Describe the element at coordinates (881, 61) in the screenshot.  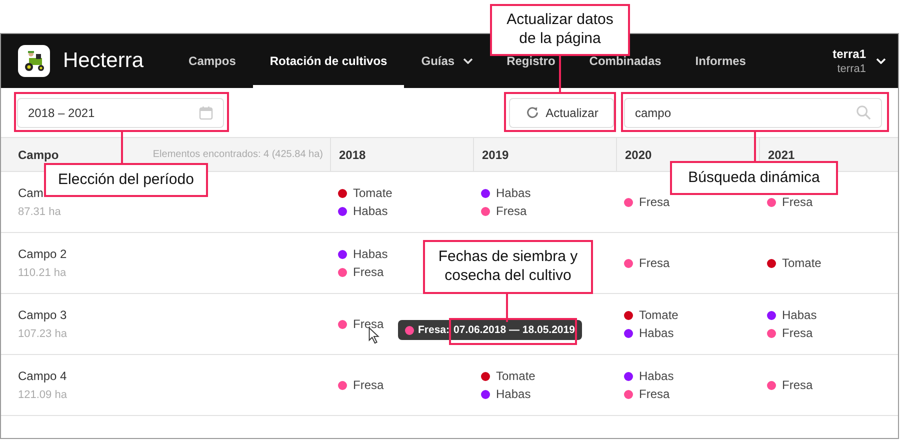
I see `chevron-down-icon` at that location.